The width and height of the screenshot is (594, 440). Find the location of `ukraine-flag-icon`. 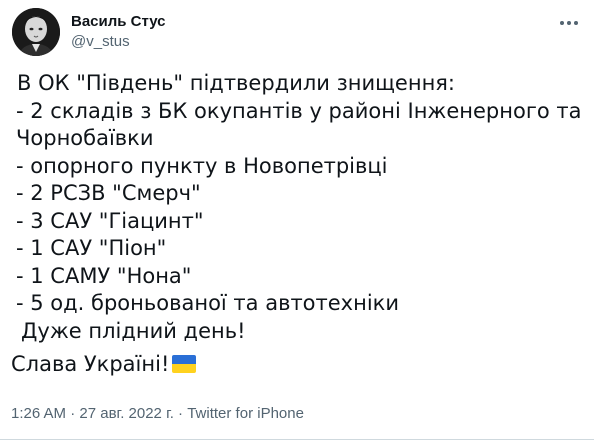

ukraine-flag-icon is located at coordinates (184, 364).